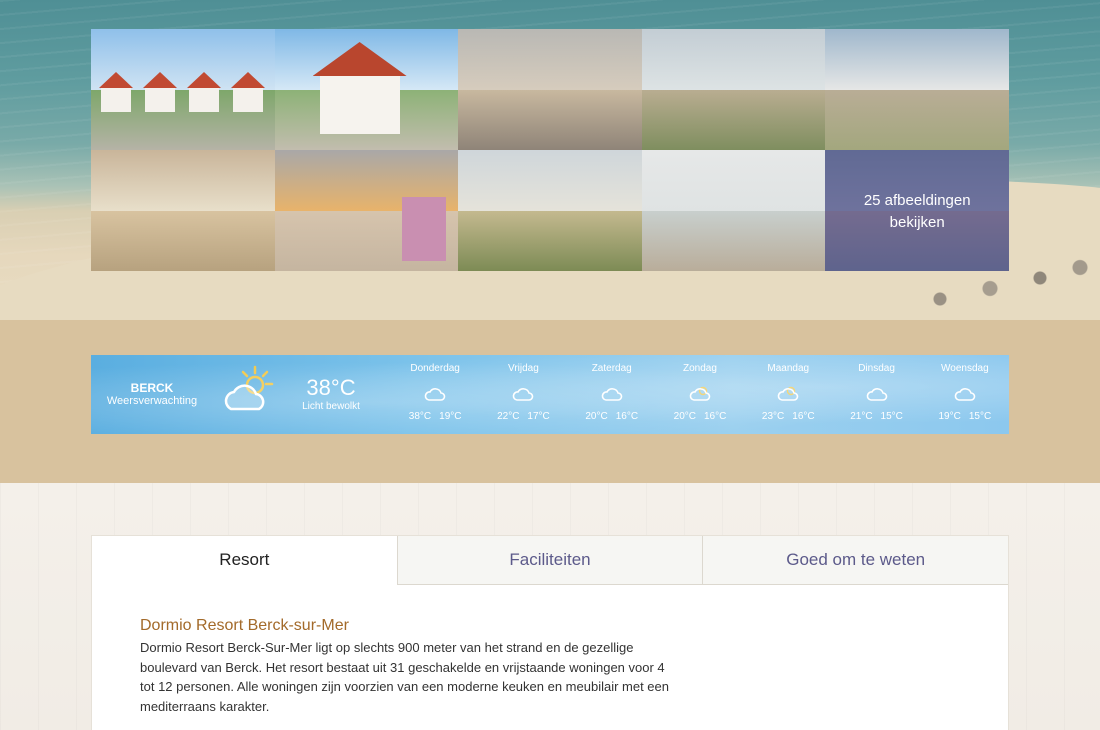 The width and height of the screenshot is (1100, 730). Describe the element at coordinates (855, 560) in the screenshot. I see `tab-goed-om-te-weten: Goed om te weten` at that location.